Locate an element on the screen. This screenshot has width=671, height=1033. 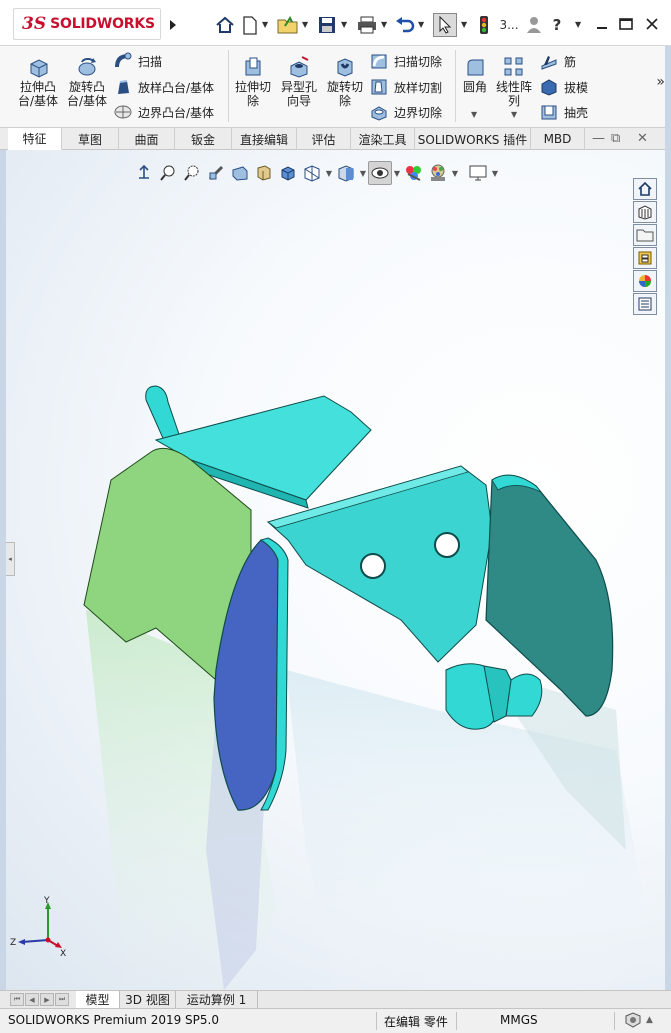
open-dropdown-arrow-icon: ▼ is located at coordinates (305, 24).